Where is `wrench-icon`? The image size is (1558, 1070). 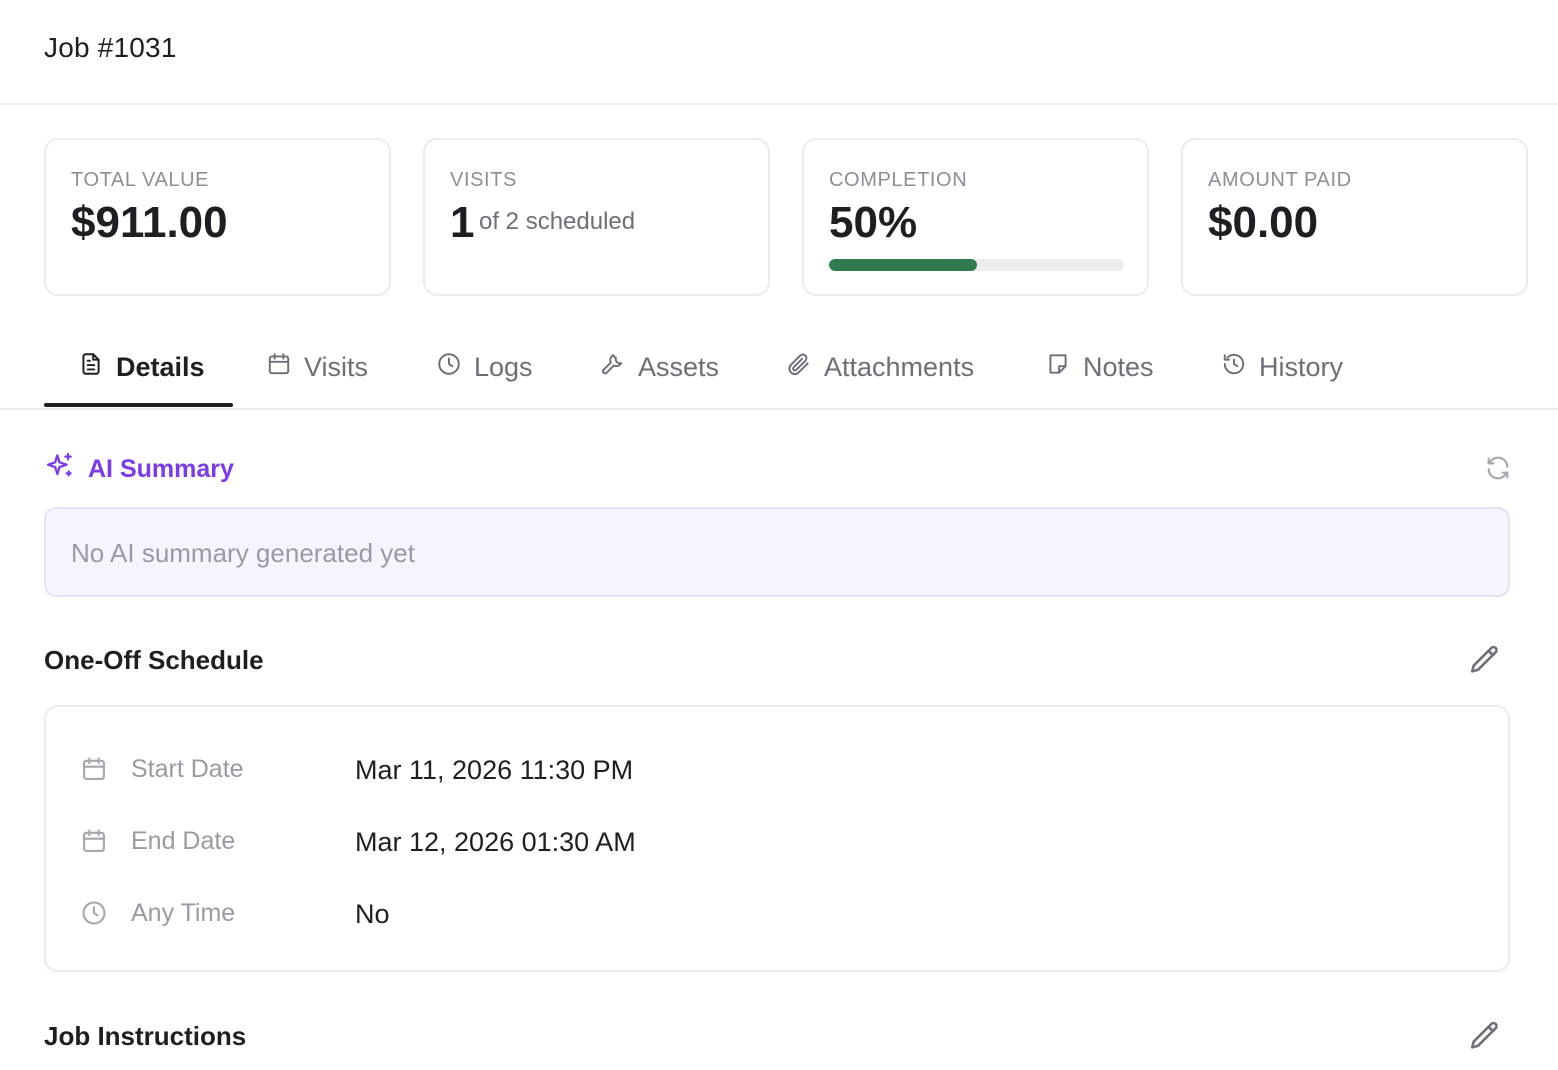
wrench-icon is located at coordinates (613, 367).